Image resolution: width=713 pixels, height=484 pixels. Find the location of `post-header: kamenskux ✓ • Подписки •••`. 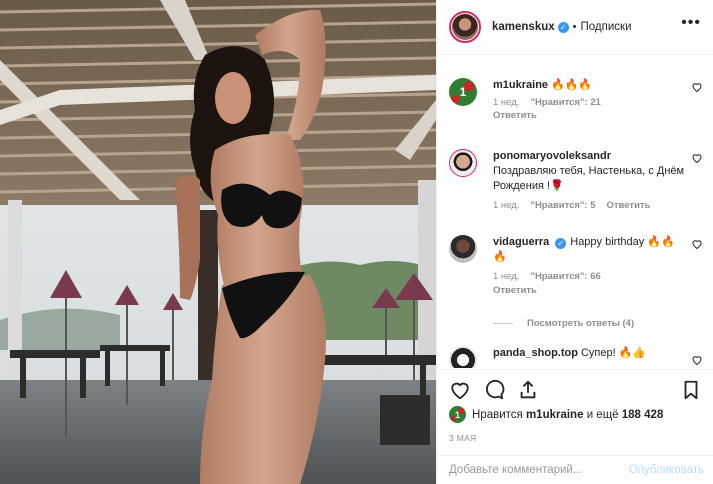

post-header: kamenskux ✓ • Подписки ••• is located at coordinates (575, 27).